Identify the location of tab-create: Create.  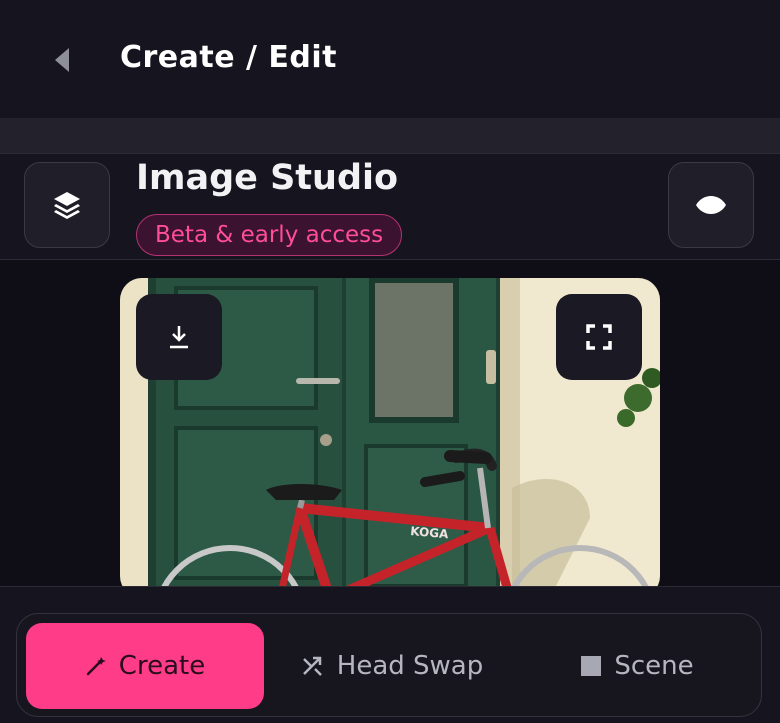
(145, 666).